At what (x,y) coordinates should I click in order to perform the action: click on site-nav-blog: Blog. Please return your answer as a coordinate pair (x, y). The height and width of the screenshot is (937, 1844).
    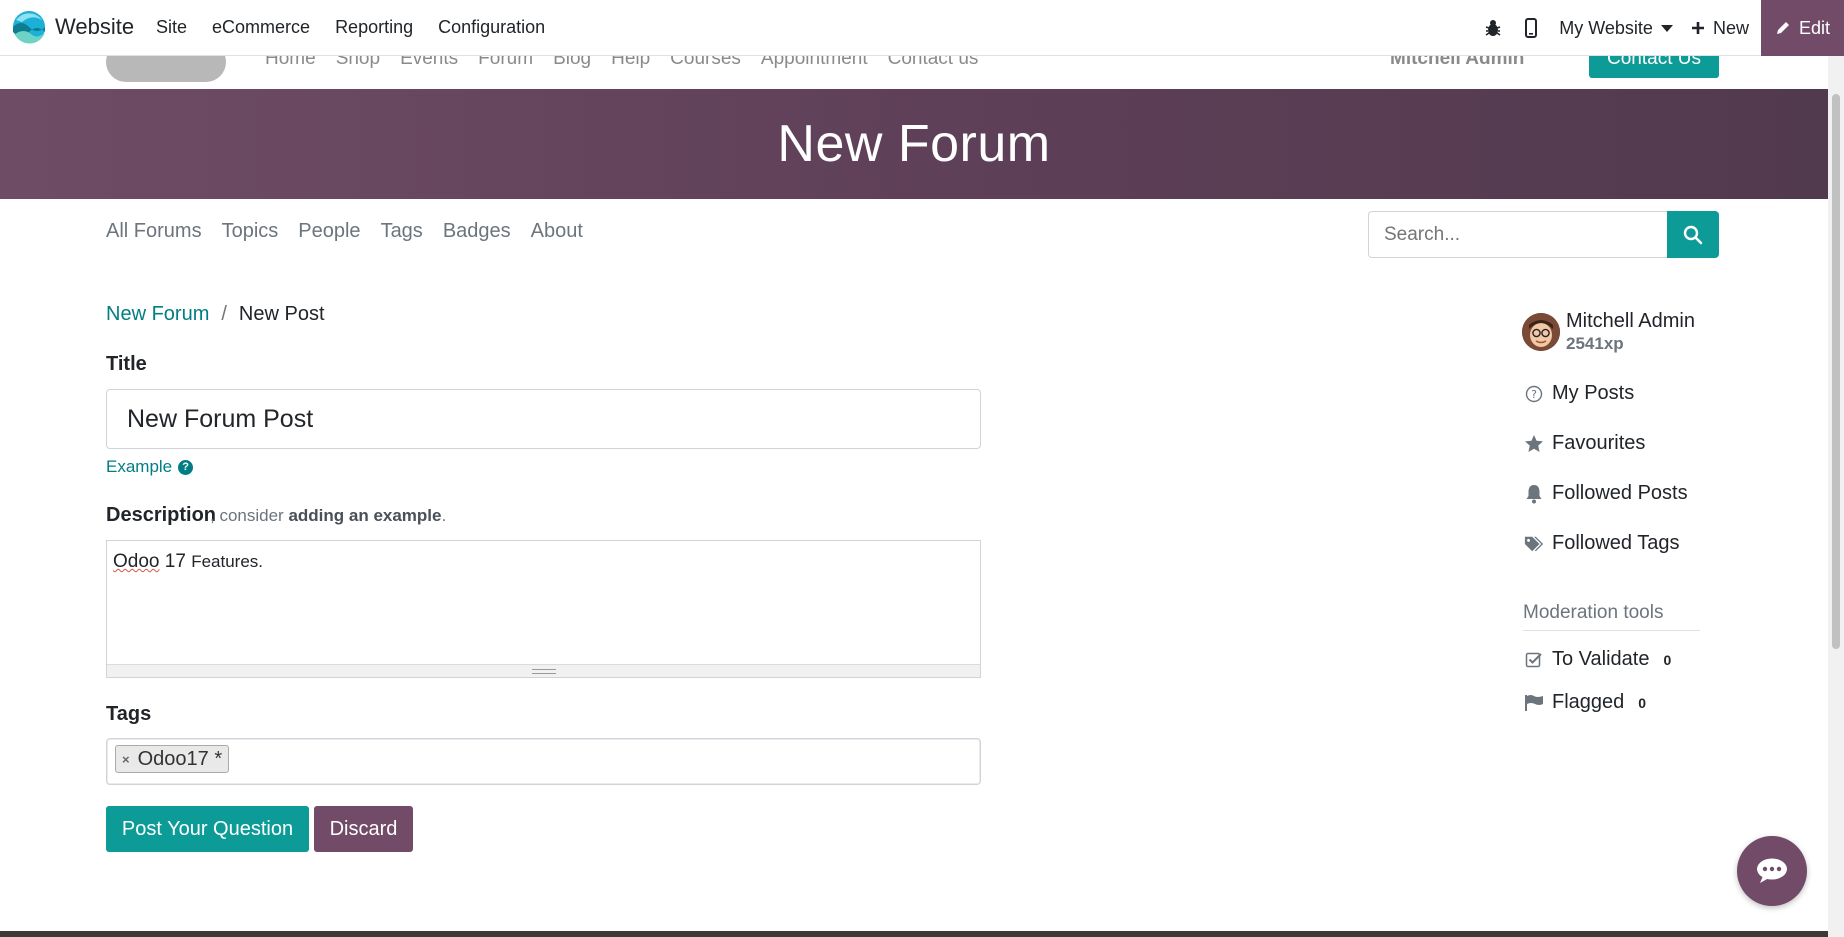
    Looking at the image, I should click on (572, 63).